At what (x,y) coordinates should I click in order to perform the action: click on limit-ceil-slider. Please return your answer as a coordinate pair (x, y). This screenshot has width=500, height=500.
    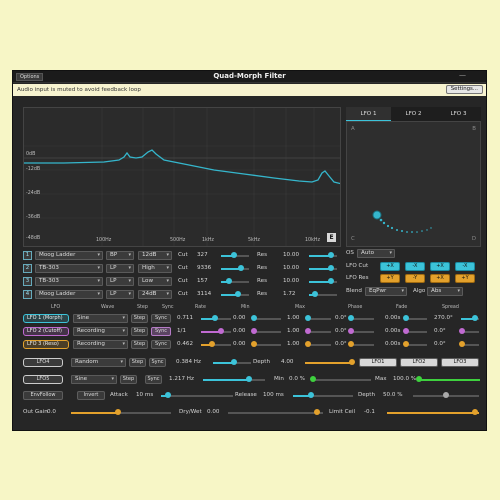
    Looking at the image, I should click on (433, 412).